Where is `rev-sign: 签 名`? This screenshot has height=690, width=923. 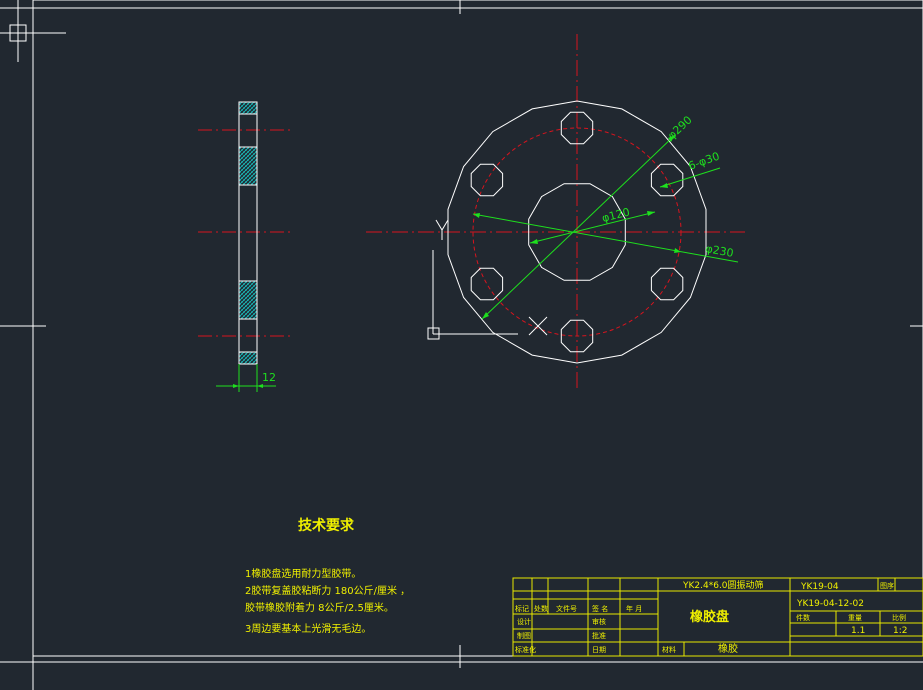 rev-sign: 签 名 is located at coordinates (600, 608).